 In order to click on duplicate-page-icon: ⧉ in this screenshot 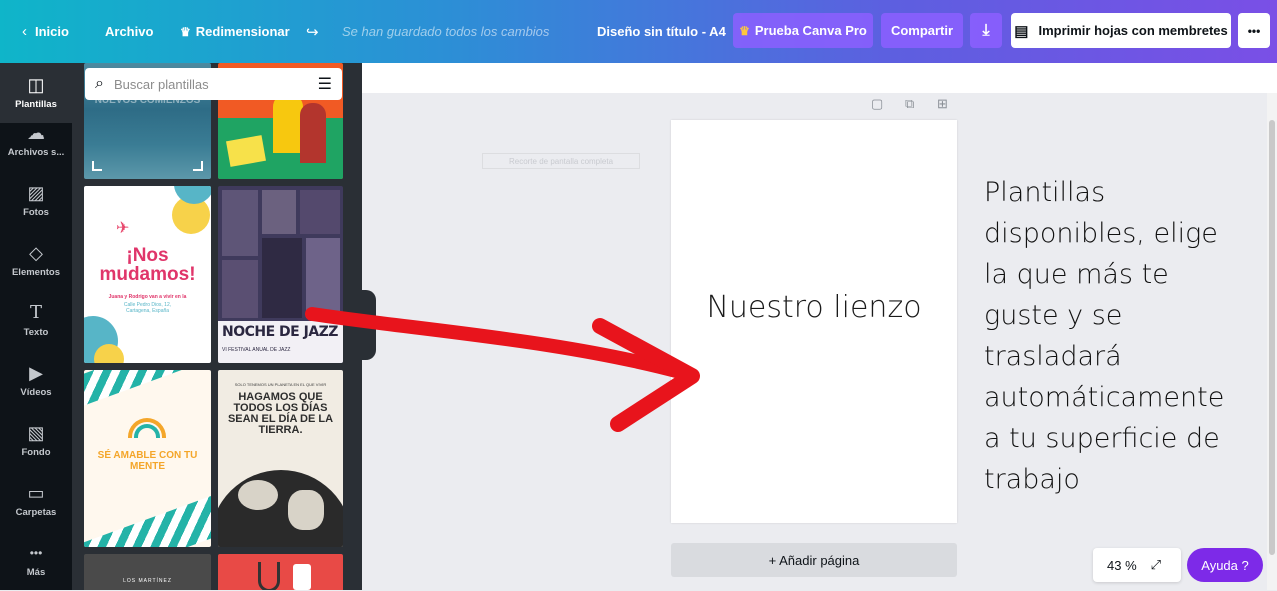, I will do `click(909, 104)`.